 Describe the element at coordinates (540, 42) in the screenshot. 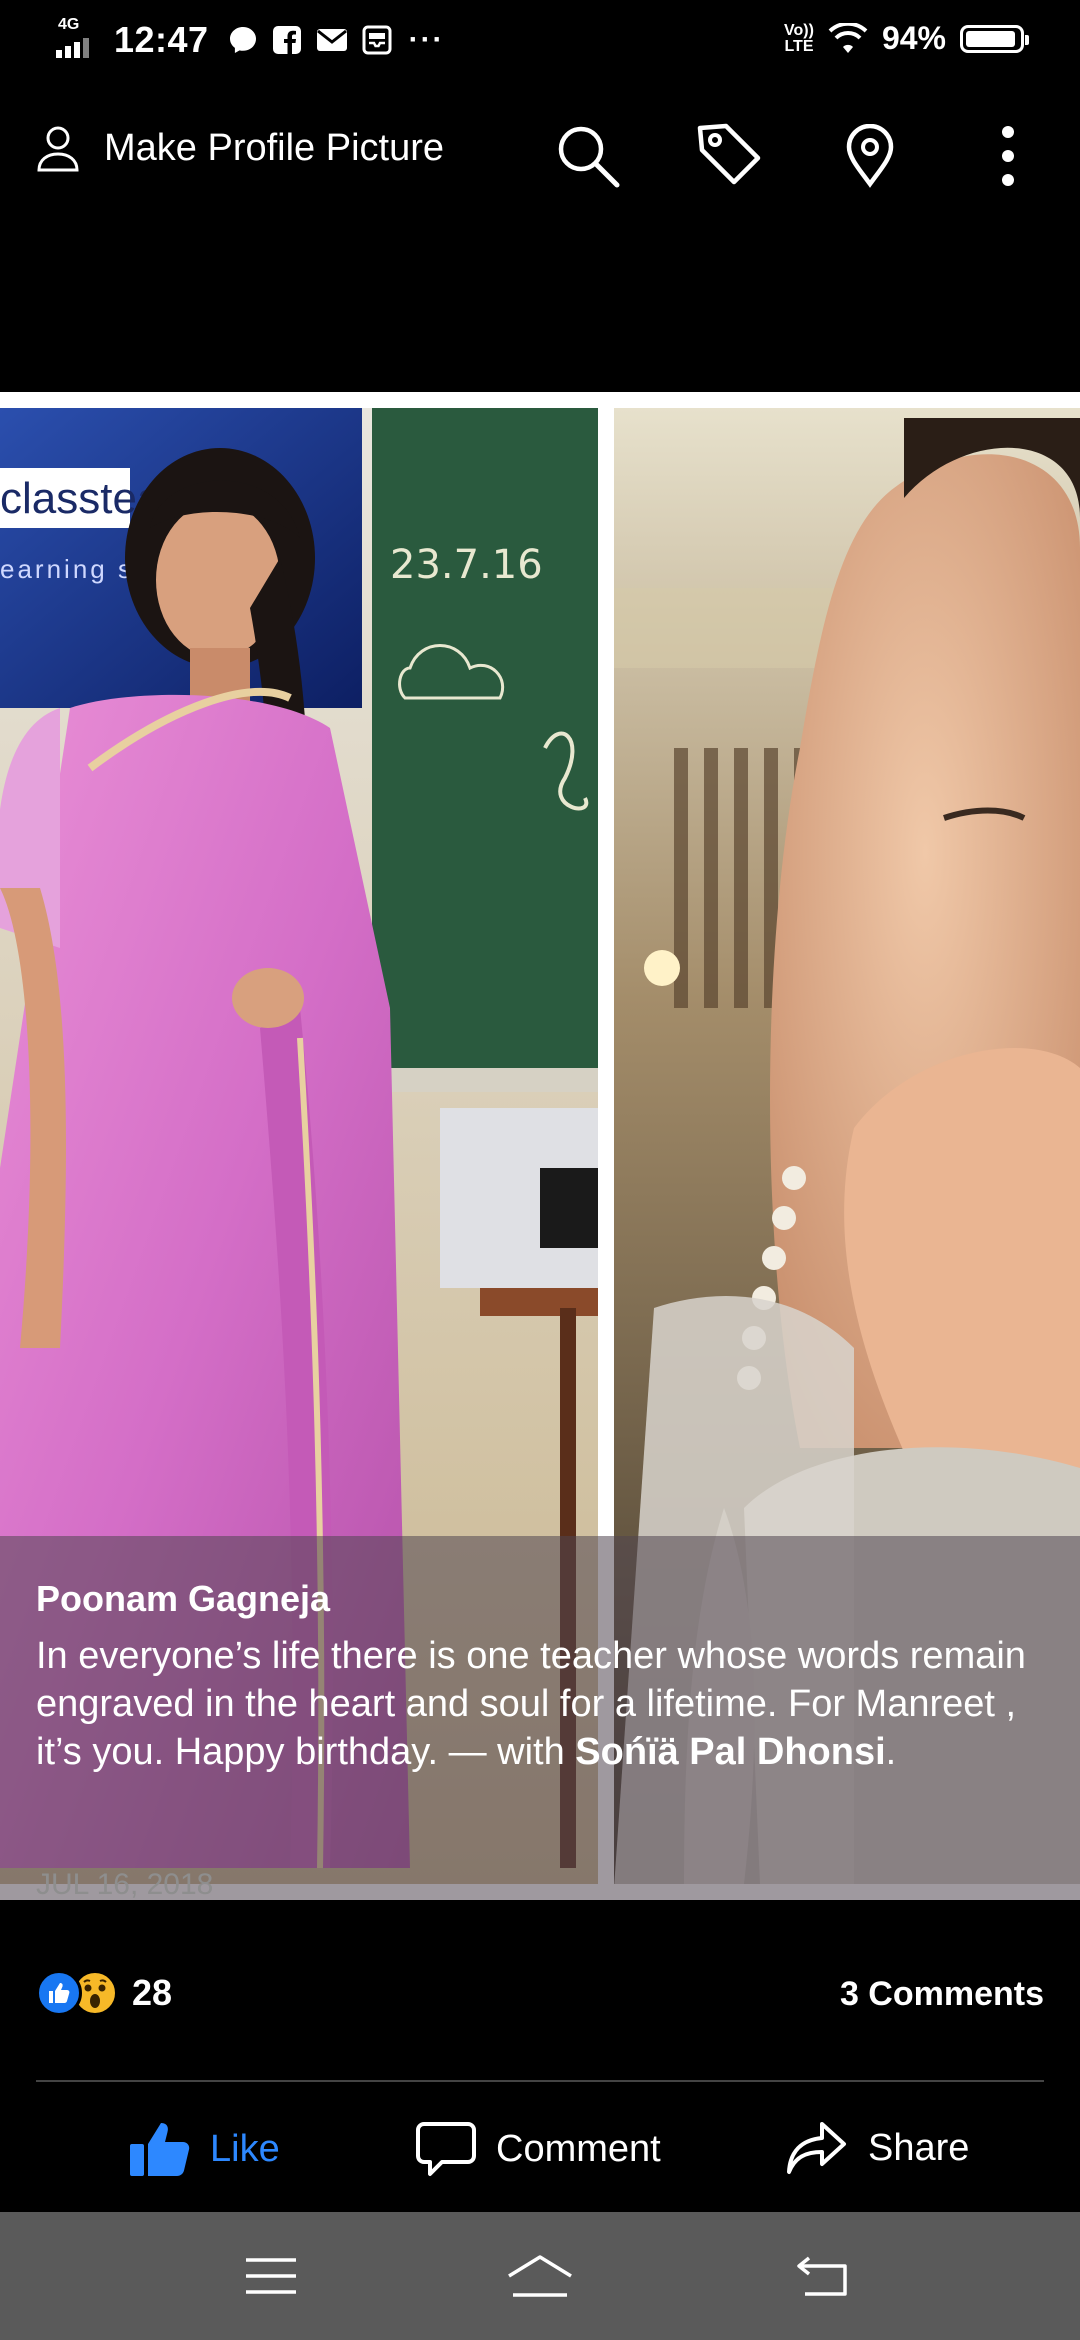

I see `status-bar: 4G 12:47 ··· Vo)) LTE 94%` at that location.